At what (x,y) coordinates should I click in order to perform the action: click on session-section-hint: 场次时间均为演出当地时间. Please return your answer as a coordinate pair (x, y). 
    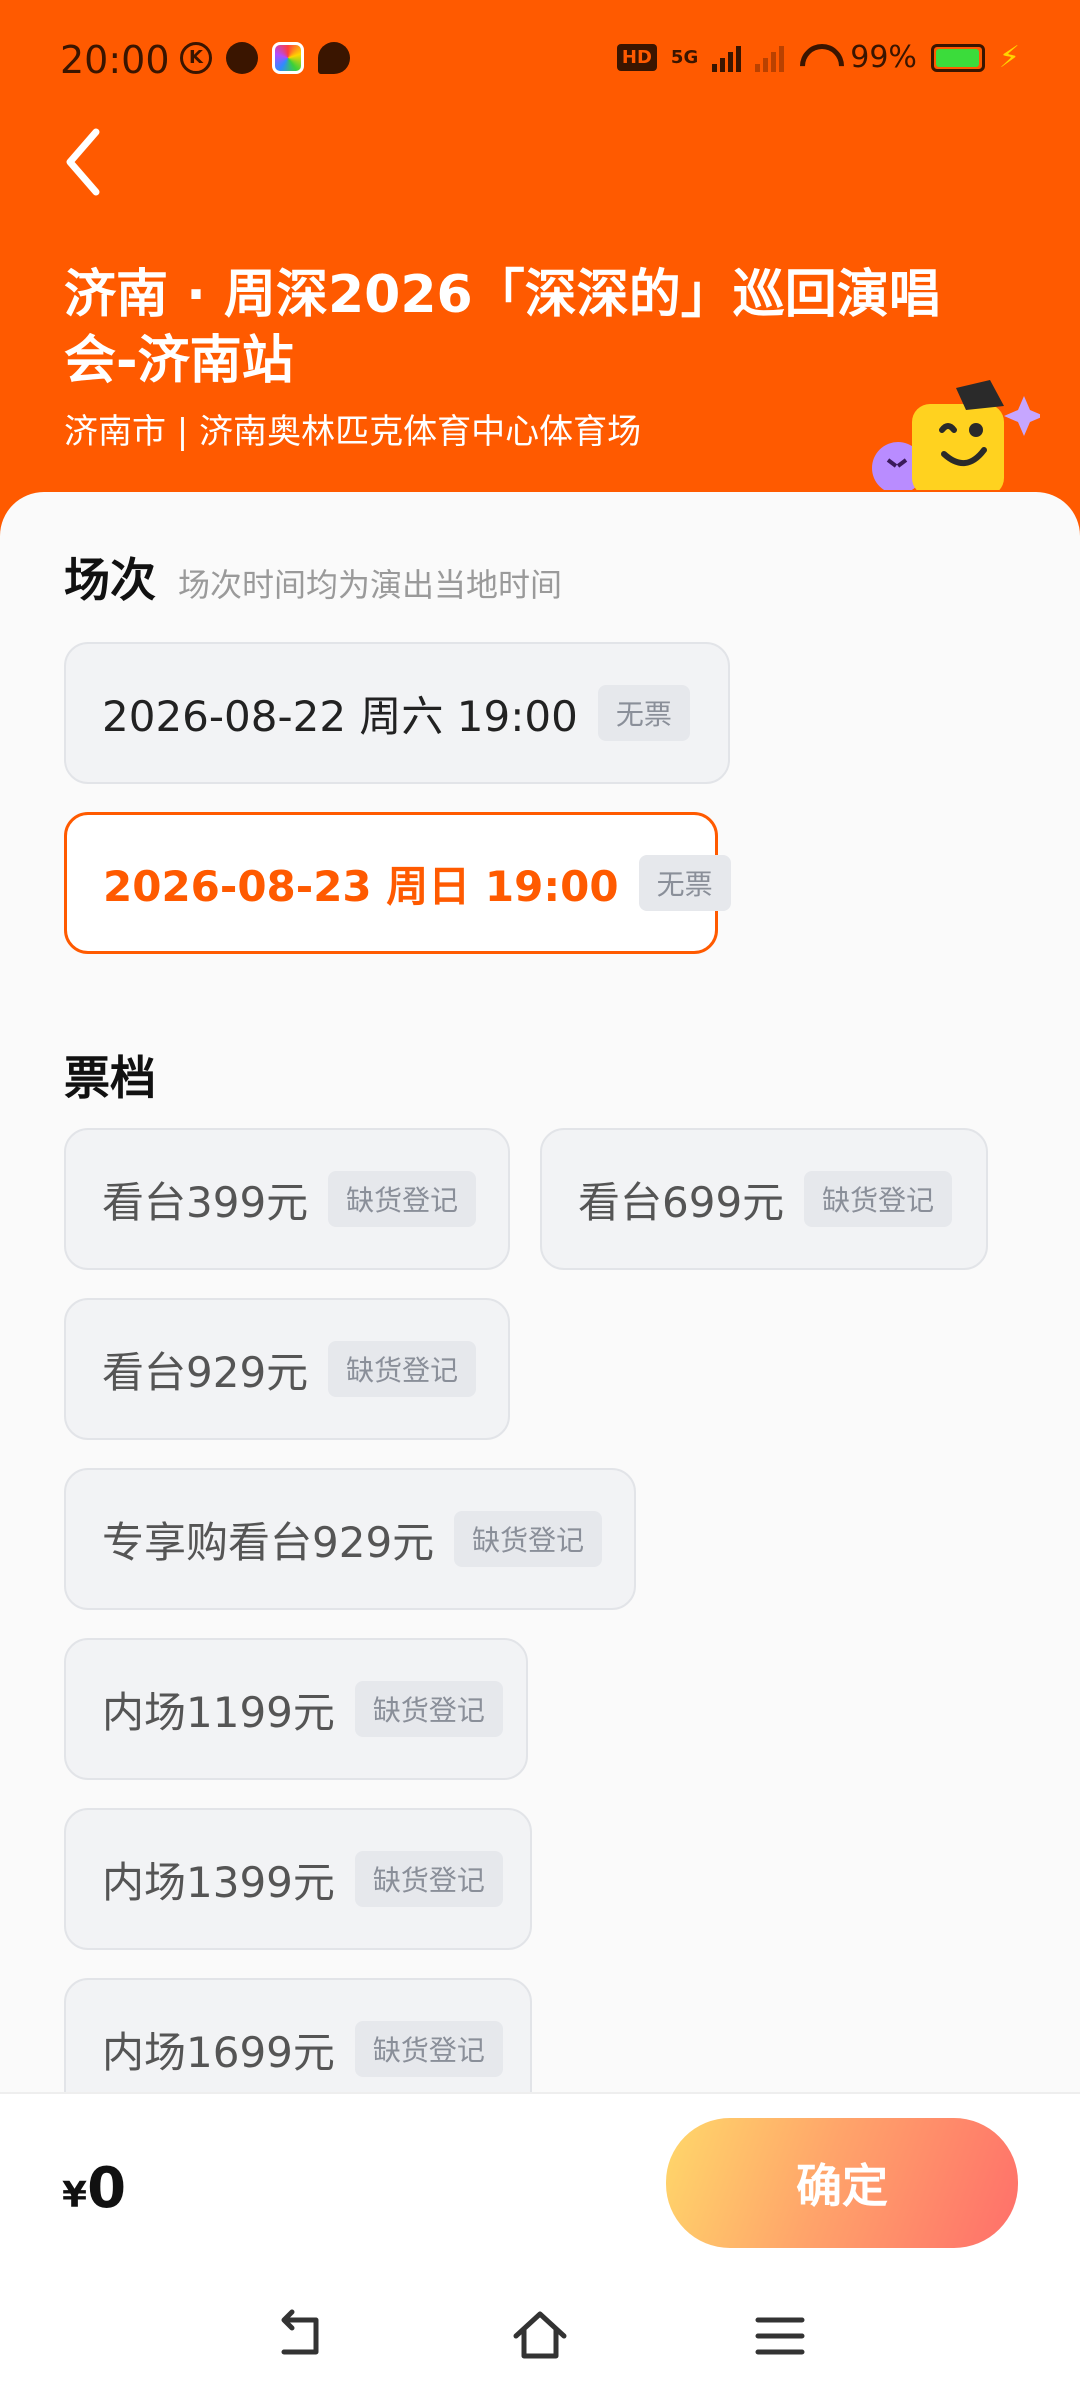
    Looking at the image, I should click on (370, 585).